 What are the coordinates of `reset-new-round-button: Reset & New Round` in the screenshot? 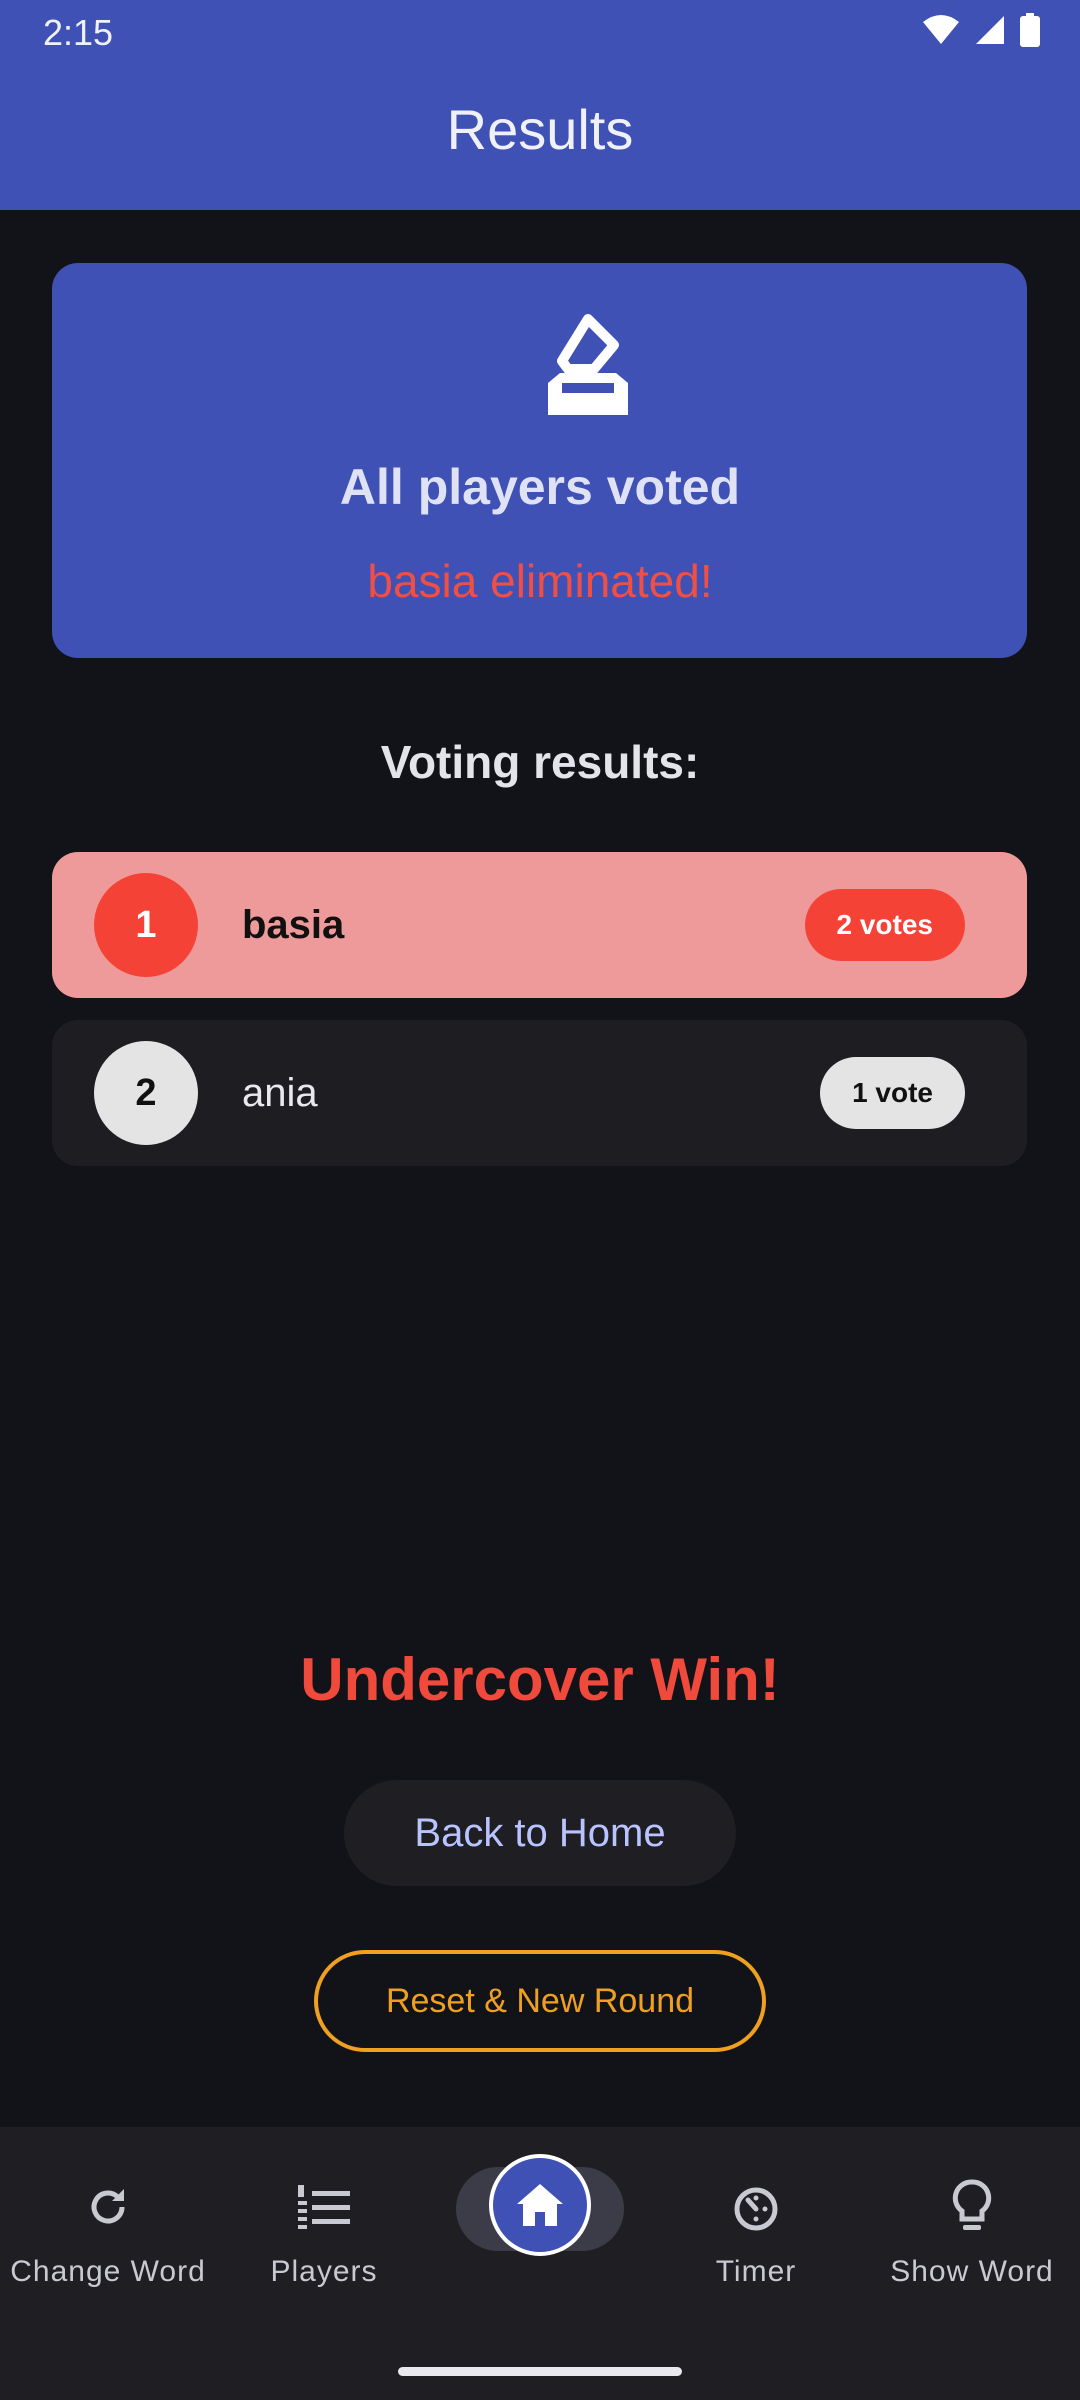 It's located at (540, 2001).